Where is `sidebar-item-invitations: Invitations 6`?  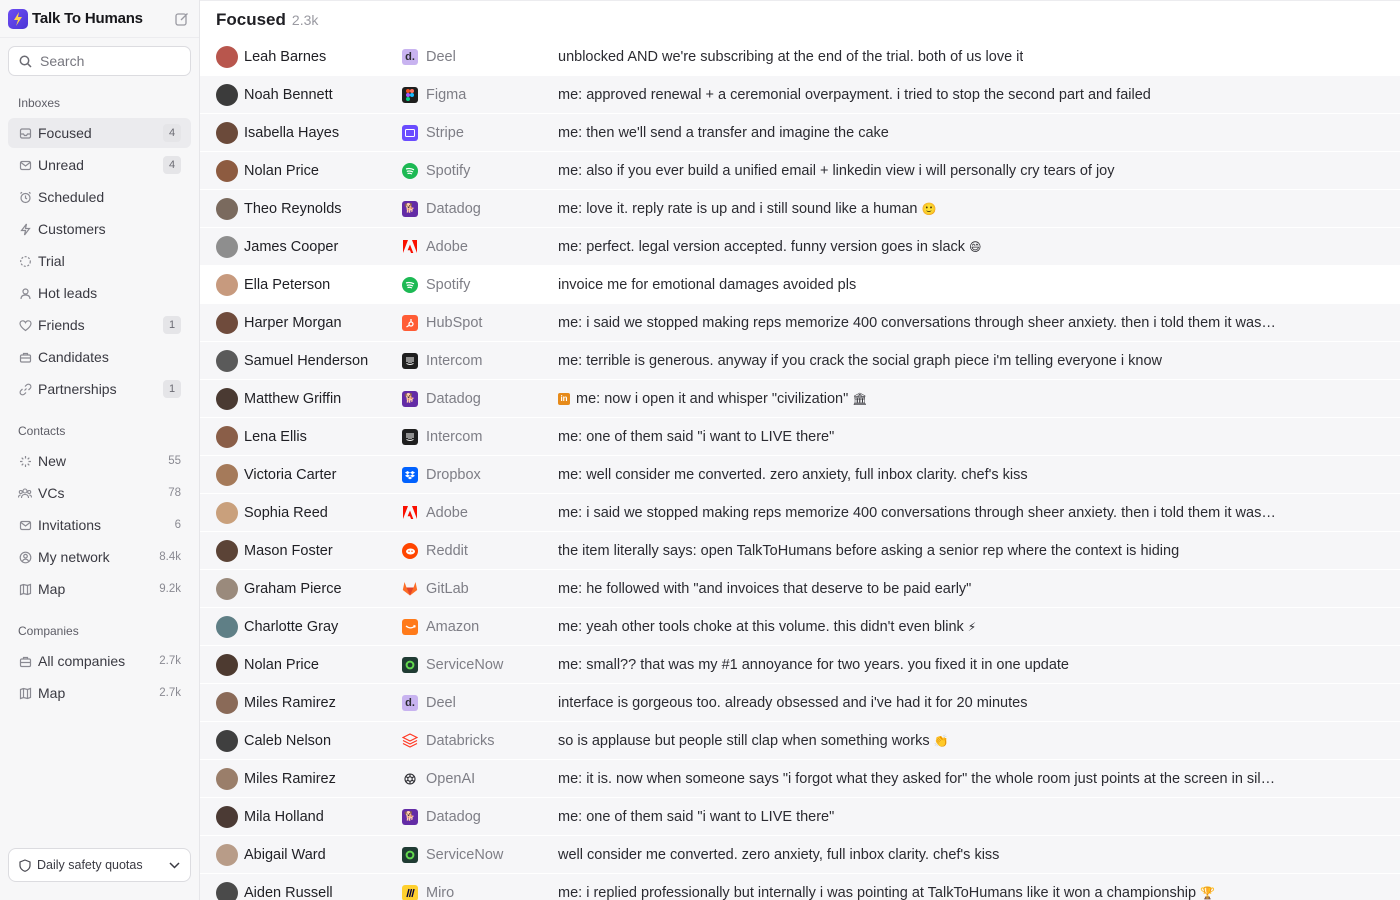 sidebar-item-invitations: Invitations 6 is located at coordinates (99, 525).